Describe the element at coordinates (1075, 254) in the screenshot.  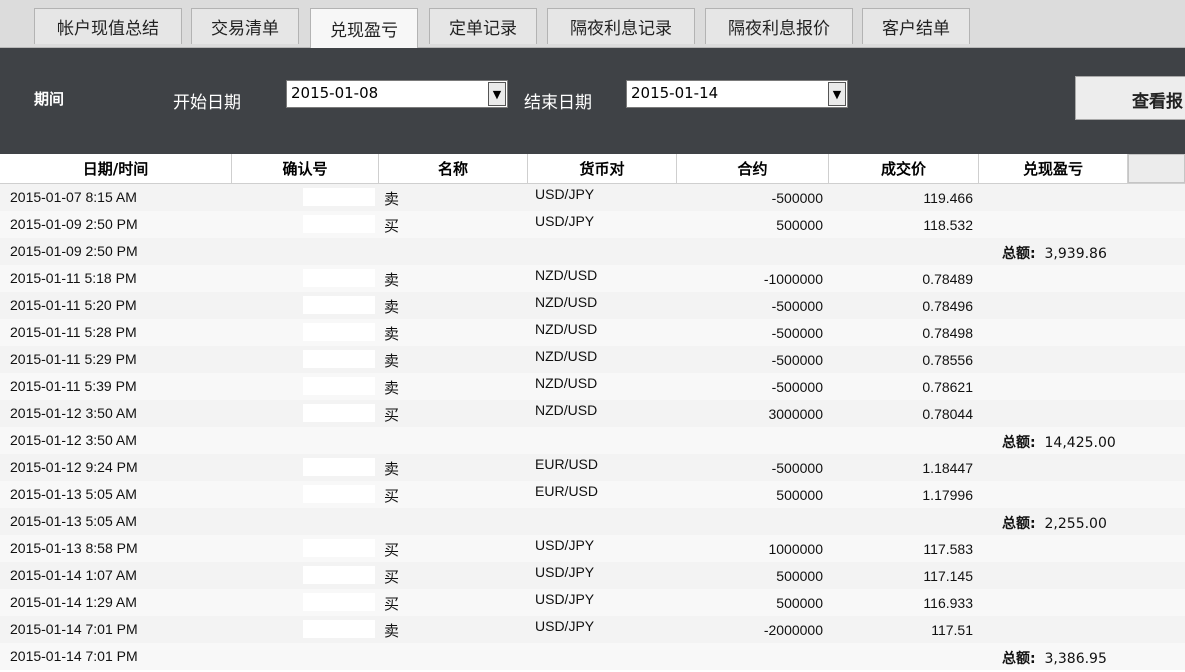
I see `total-value: 3,939.86` at that location.